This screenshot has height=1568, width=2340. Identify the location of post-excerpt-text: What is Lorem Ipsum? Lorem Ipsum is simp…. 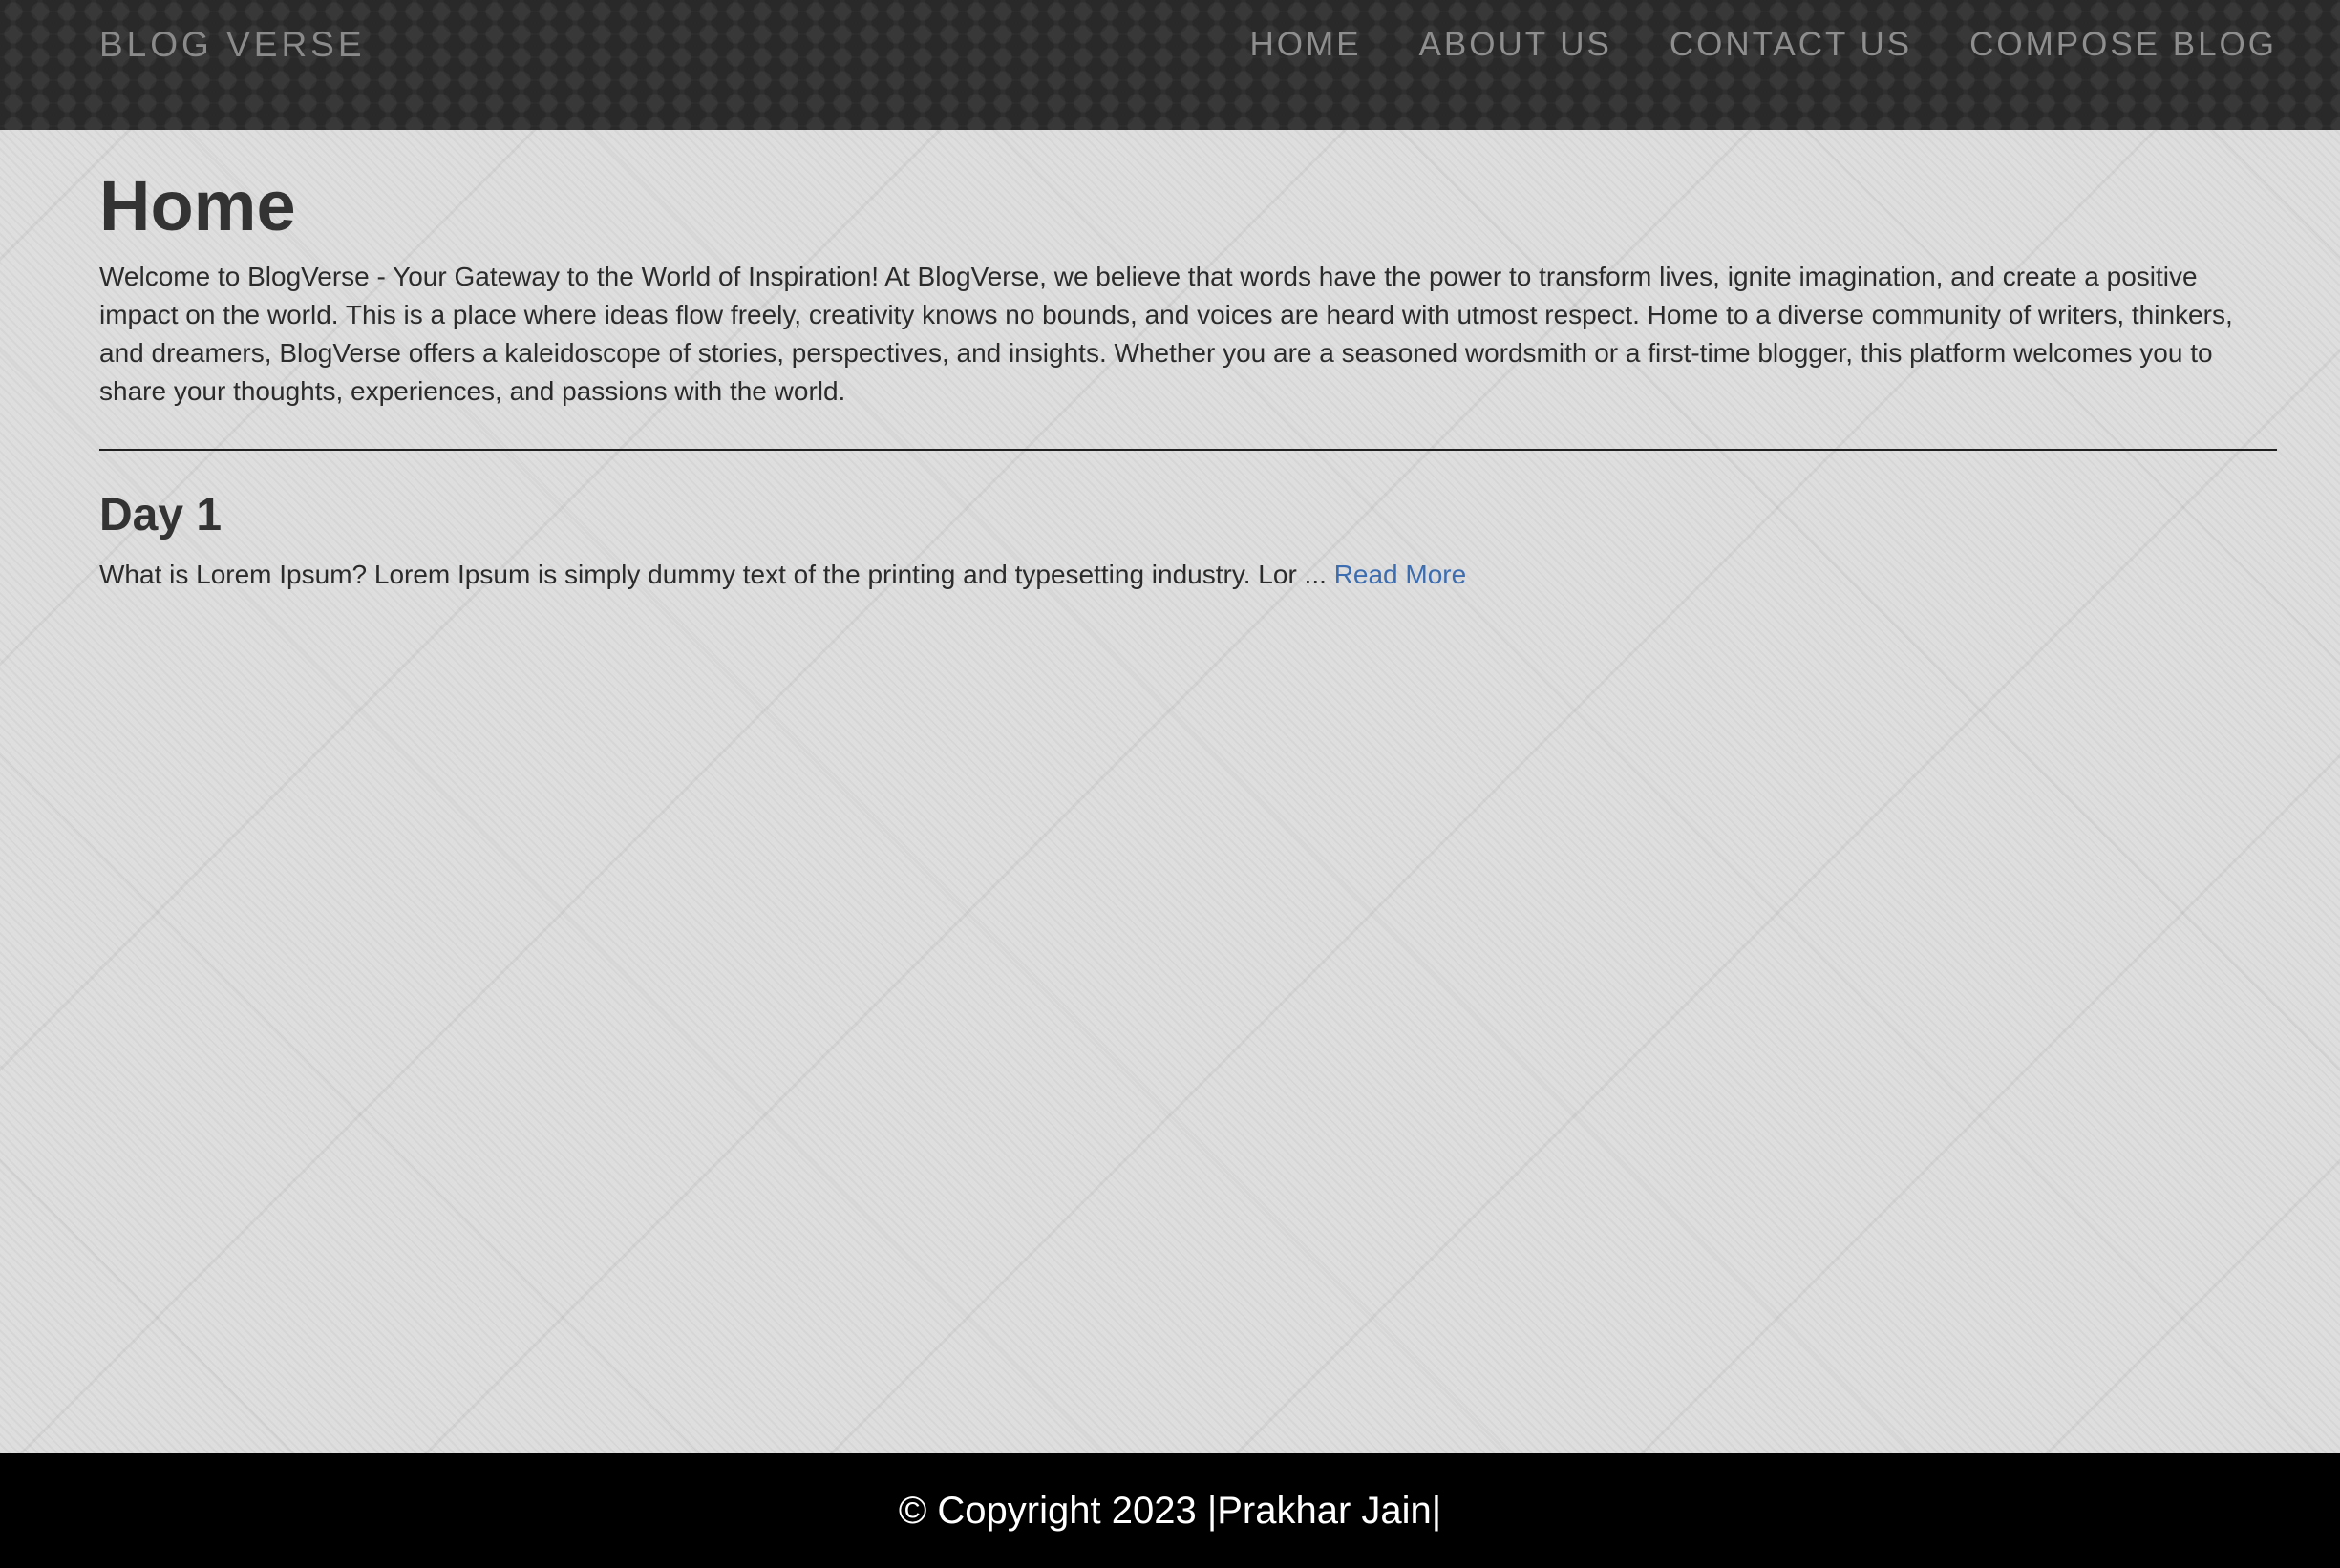
(717, 574).